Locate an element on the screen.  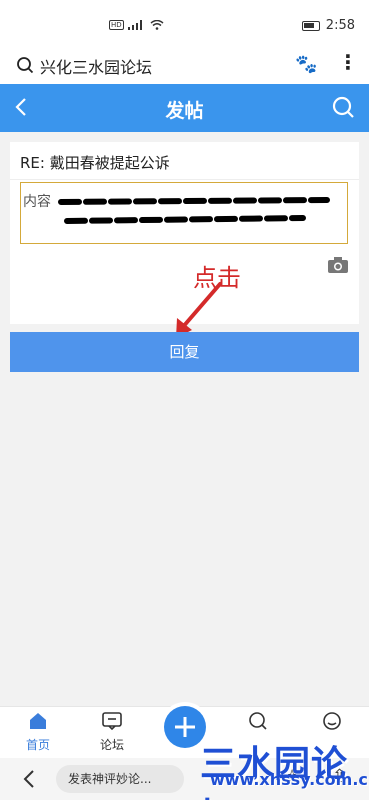
tab-profile is located at coordinates (332, 723).